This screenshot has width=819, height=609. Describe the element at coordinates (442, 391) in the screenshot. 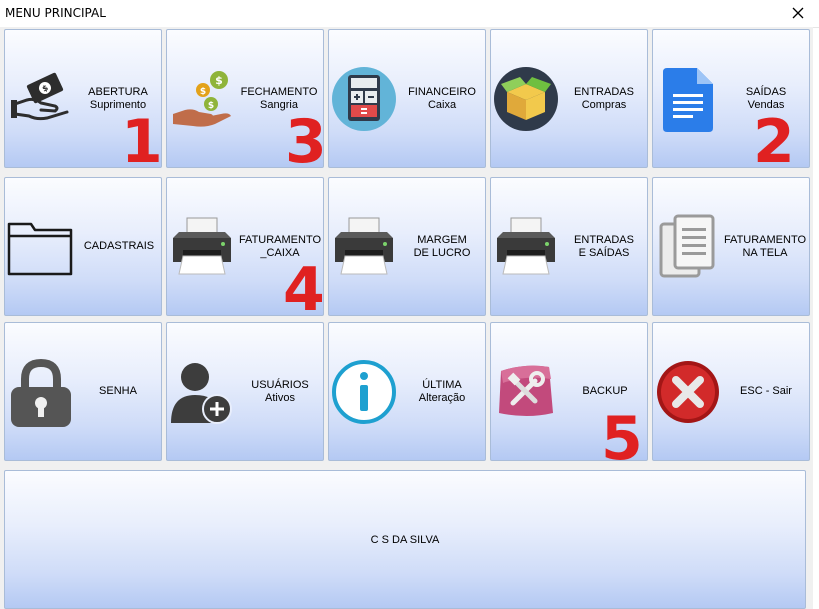

I see `ultima-label: ÚLTIMA Alteração` at that location.